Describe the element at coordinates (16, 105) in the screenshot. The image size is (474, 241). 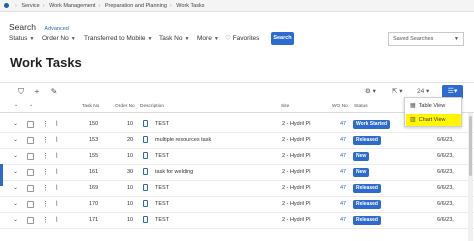
I see `collapse-all-icon: ⌄` at that location.